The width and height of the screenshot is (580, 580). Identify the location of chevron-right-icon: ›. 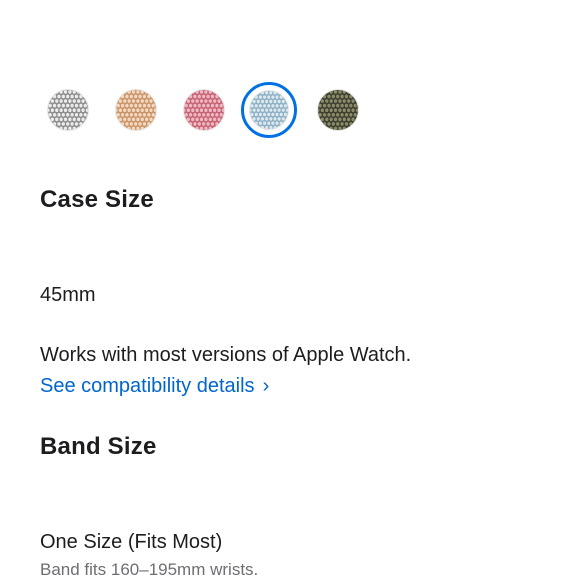
(266, 386).